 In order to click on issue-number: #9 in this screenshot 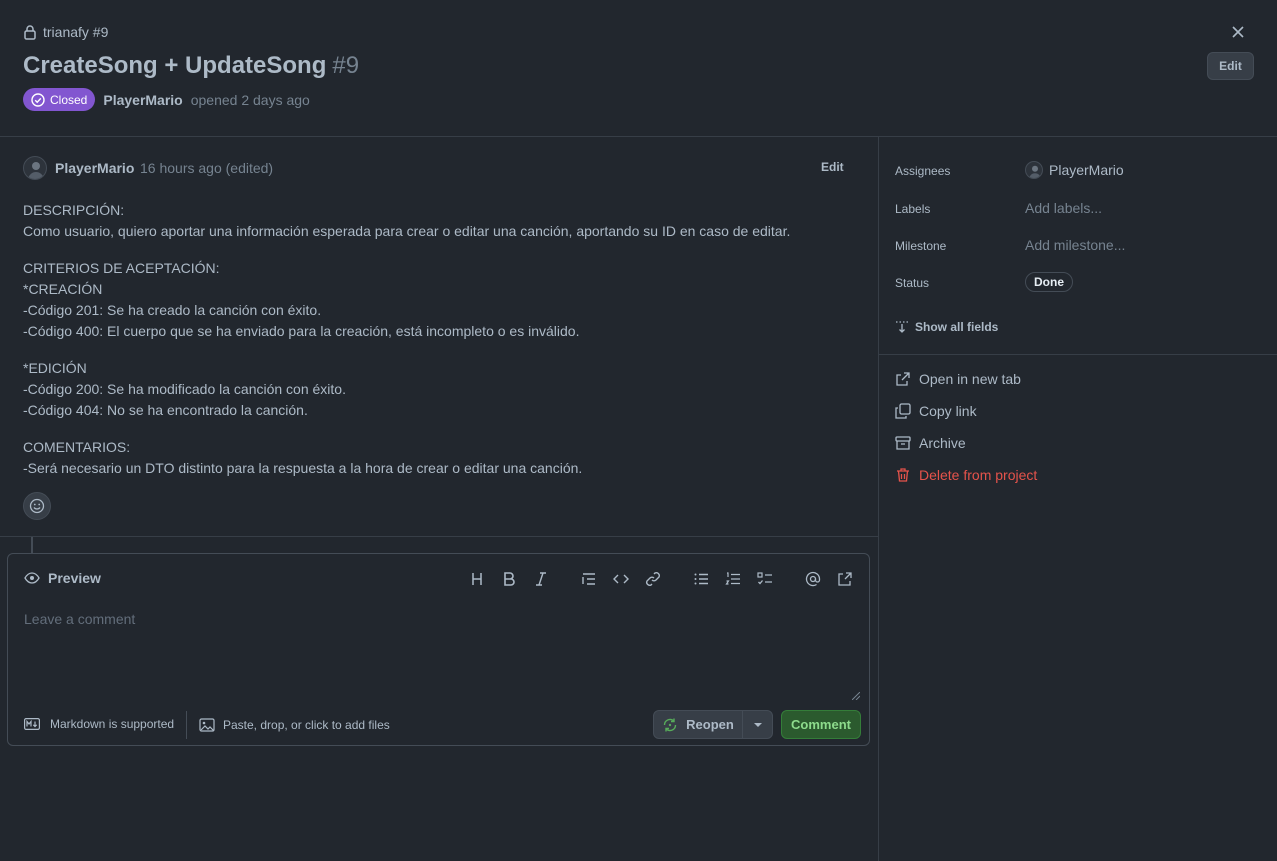, I will do `click(346, 65)`.